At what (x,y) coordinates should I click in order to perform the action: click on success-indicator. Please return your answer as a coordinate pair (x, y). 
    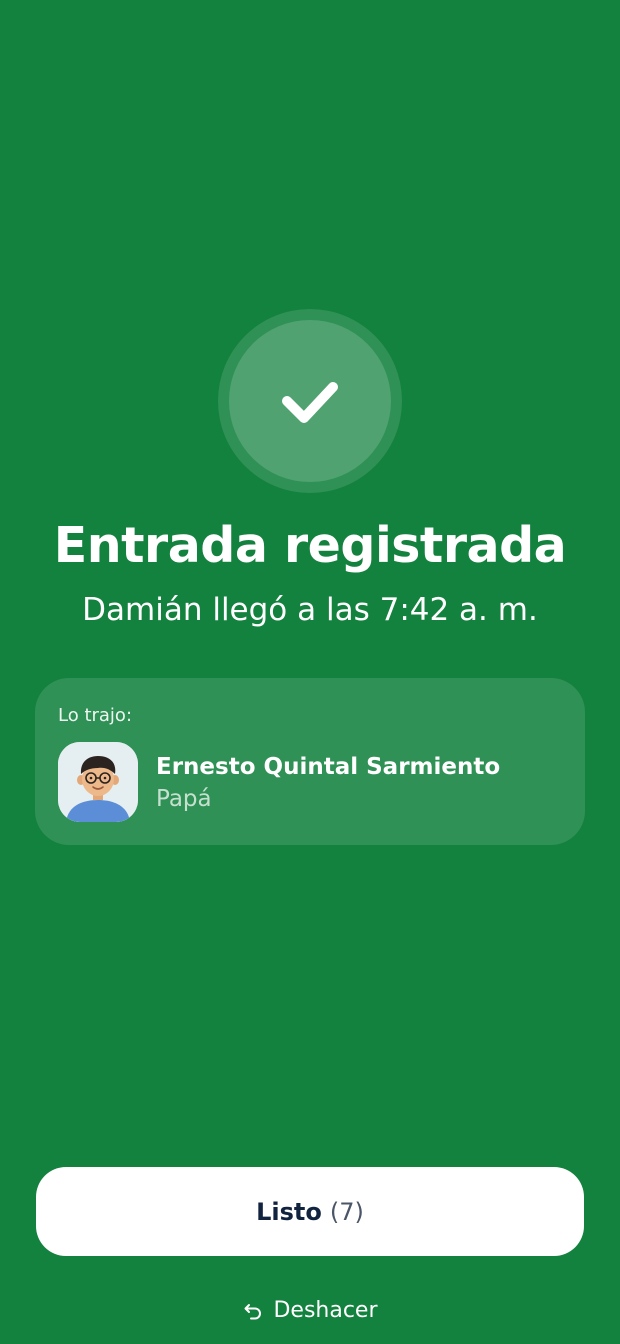
    Looking at the image, I should click on (310, 401).